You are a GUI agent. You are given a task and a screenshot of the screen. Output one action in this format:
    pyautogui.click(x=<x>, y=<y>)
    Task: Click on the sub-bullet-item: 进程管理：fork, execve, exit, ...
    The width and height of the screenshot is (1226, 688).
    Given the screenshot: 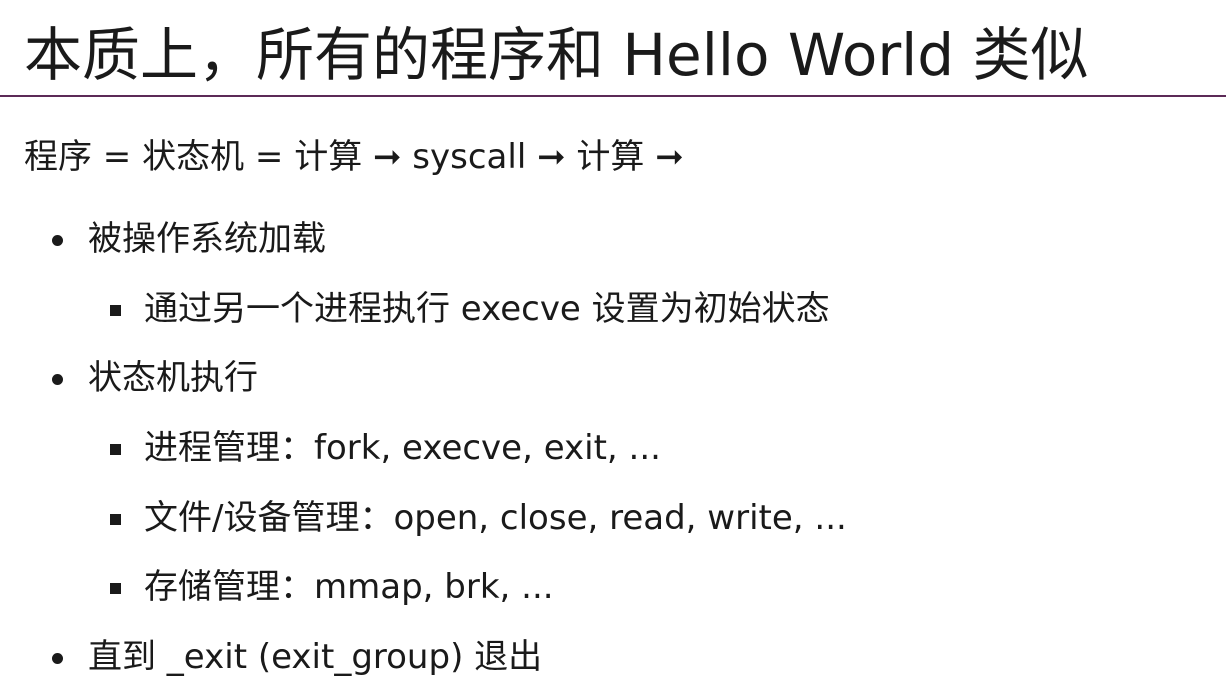 What is the action you would take?
    pyautogui.click(x=385, y=448)
    